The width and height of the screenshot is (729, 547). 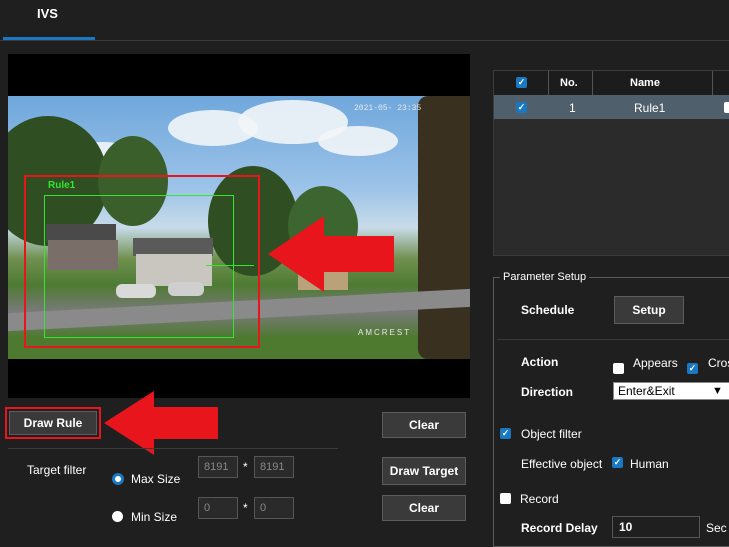 I want to click on record-delay-label: Record Delay, so click(x=559, y=528).